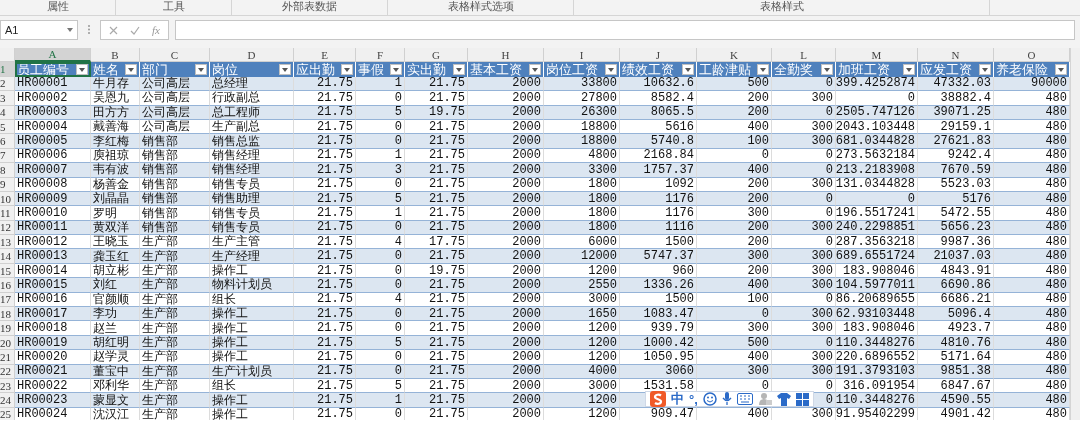 This screenshot has height=421, width=1080. I want to click on column-letter: A, so click(53, 55).